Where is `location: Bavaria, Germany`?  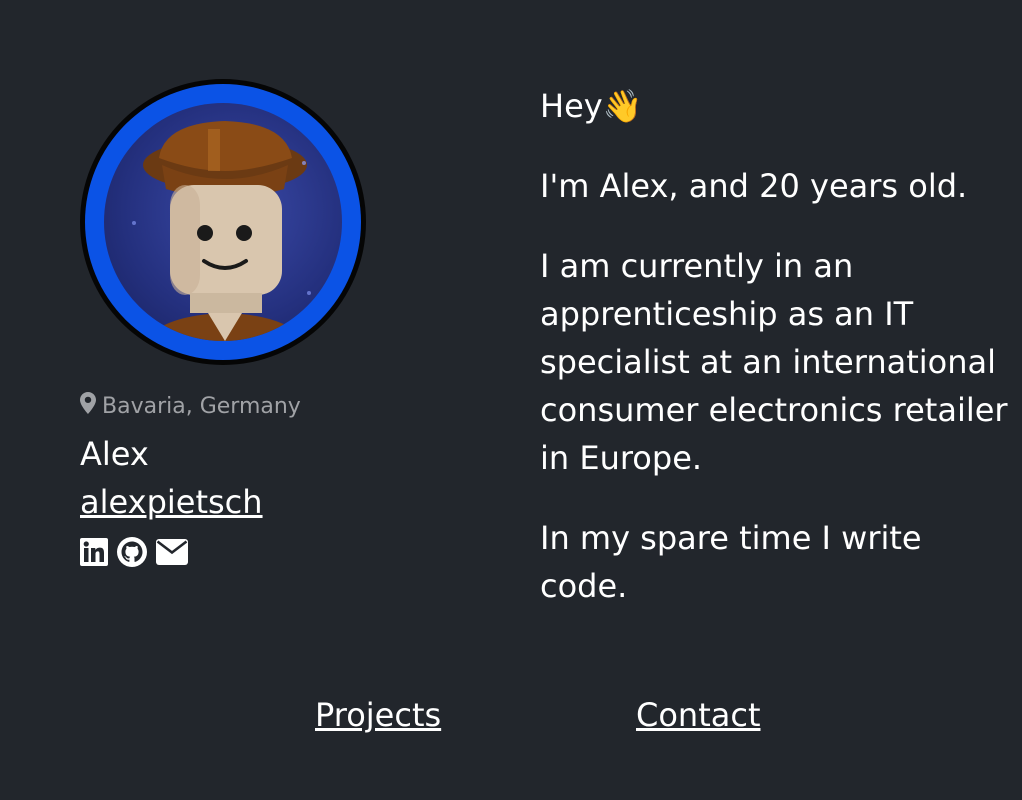
location: Bavaria, Germany is located at coordinates (260, 406).